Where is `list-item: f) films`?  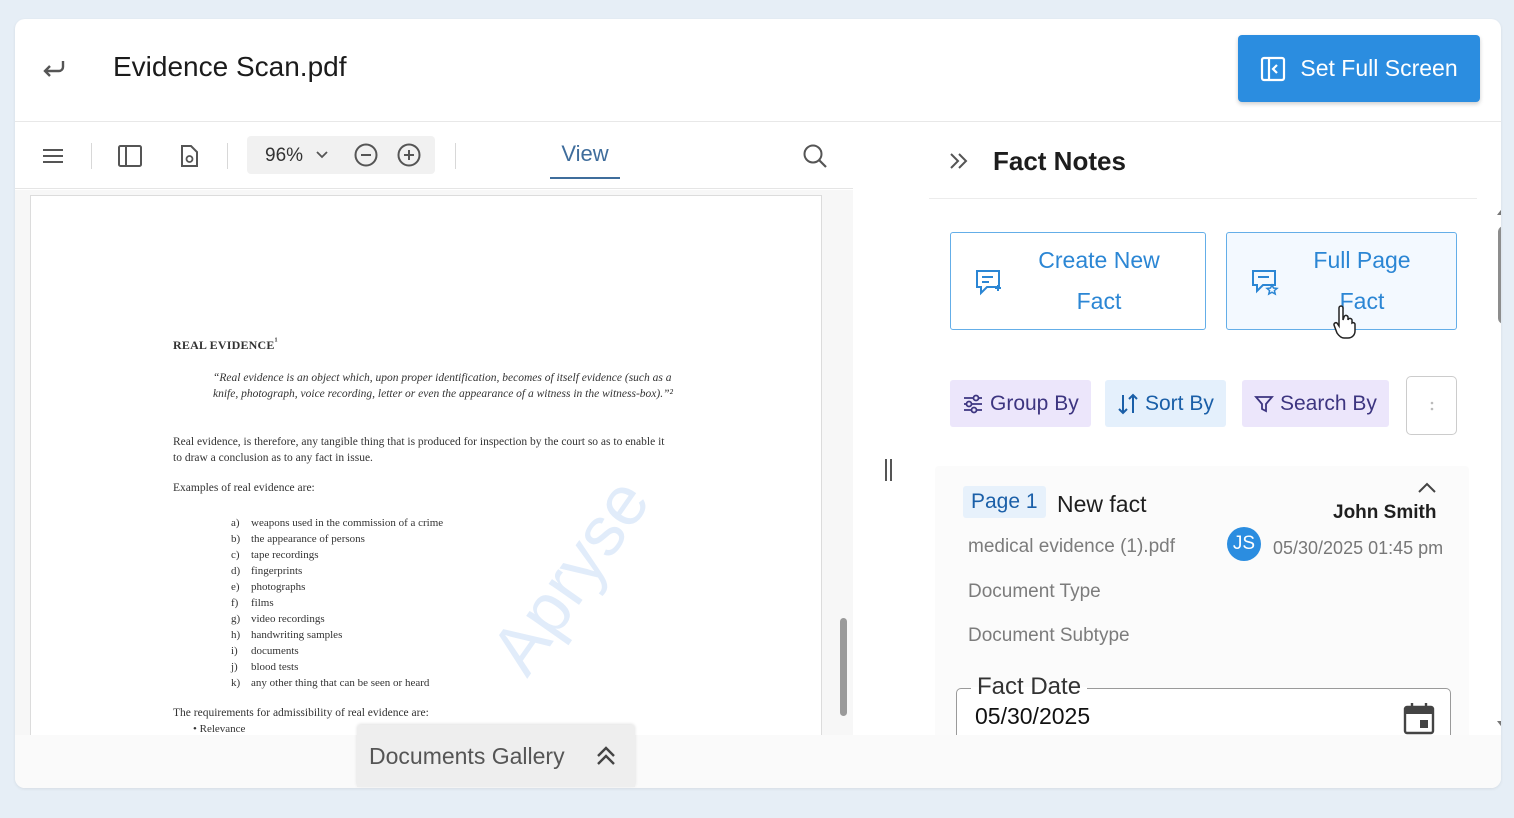
list-item: f) films is located at coordinates (252, 603).